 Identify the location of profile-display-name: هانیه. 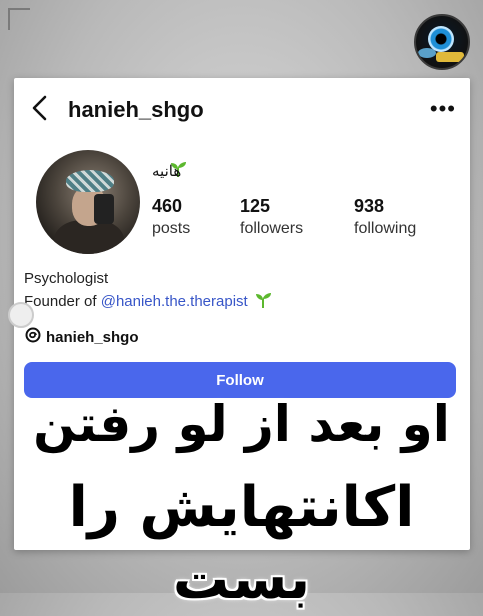
(167, 171).